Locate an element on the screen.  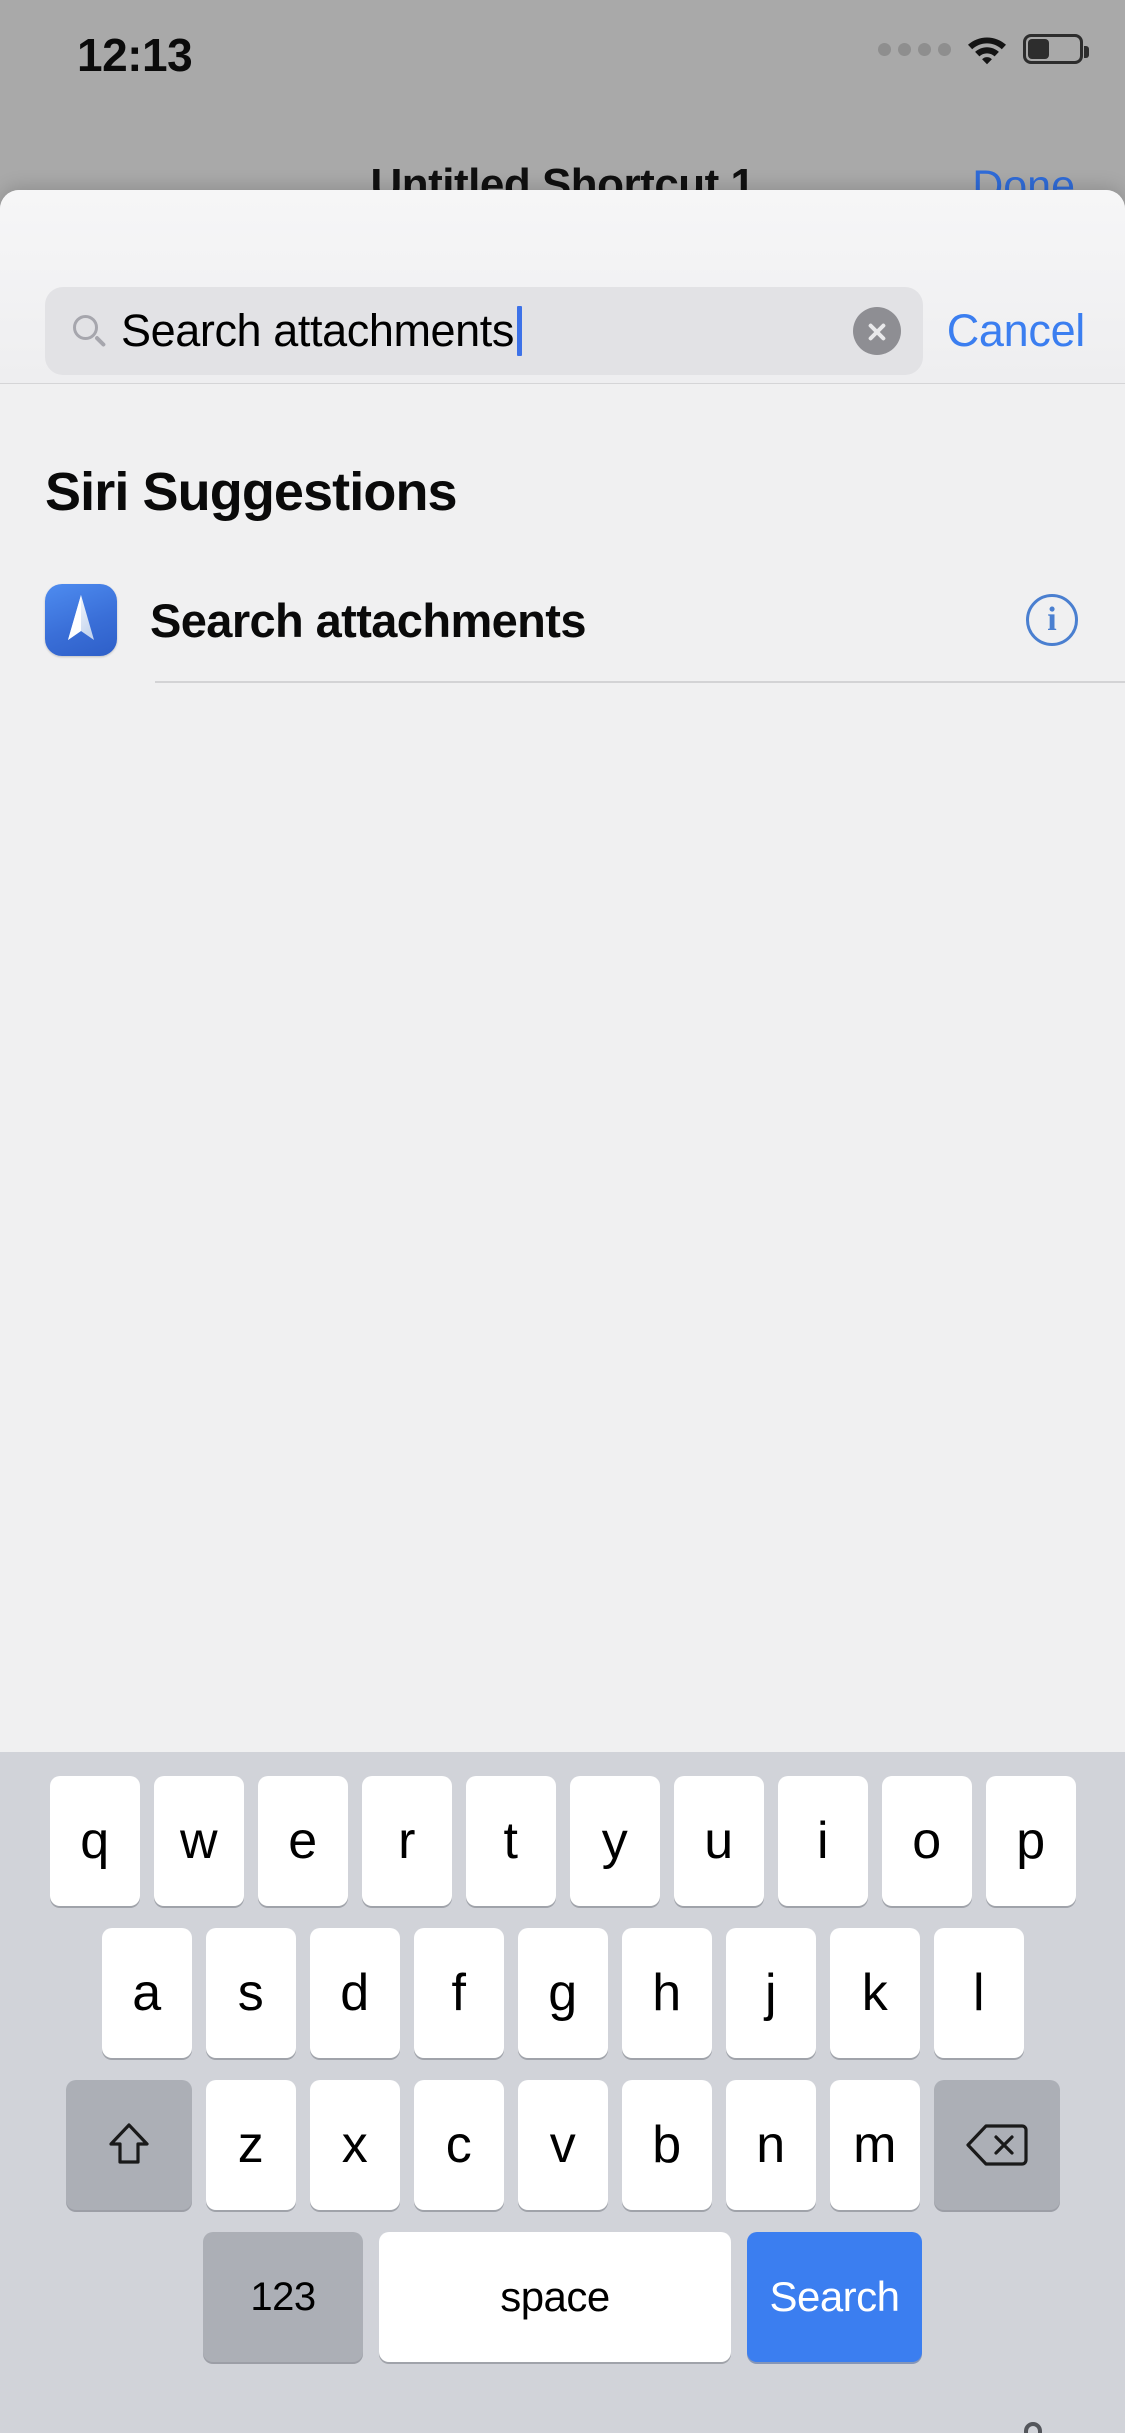
key-p: p is located at coordinates (1030, 1841).